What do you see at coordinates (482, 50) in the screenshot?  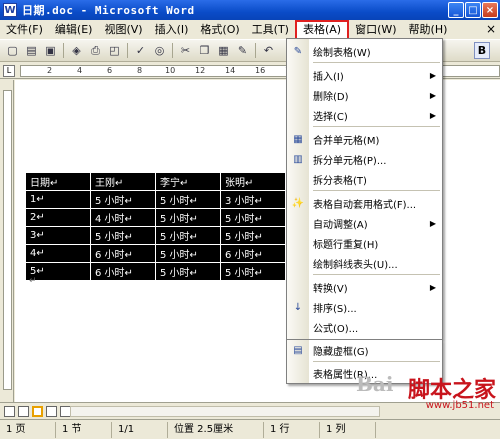 I see `bold-icon: B` at bounding box center [482, 50].